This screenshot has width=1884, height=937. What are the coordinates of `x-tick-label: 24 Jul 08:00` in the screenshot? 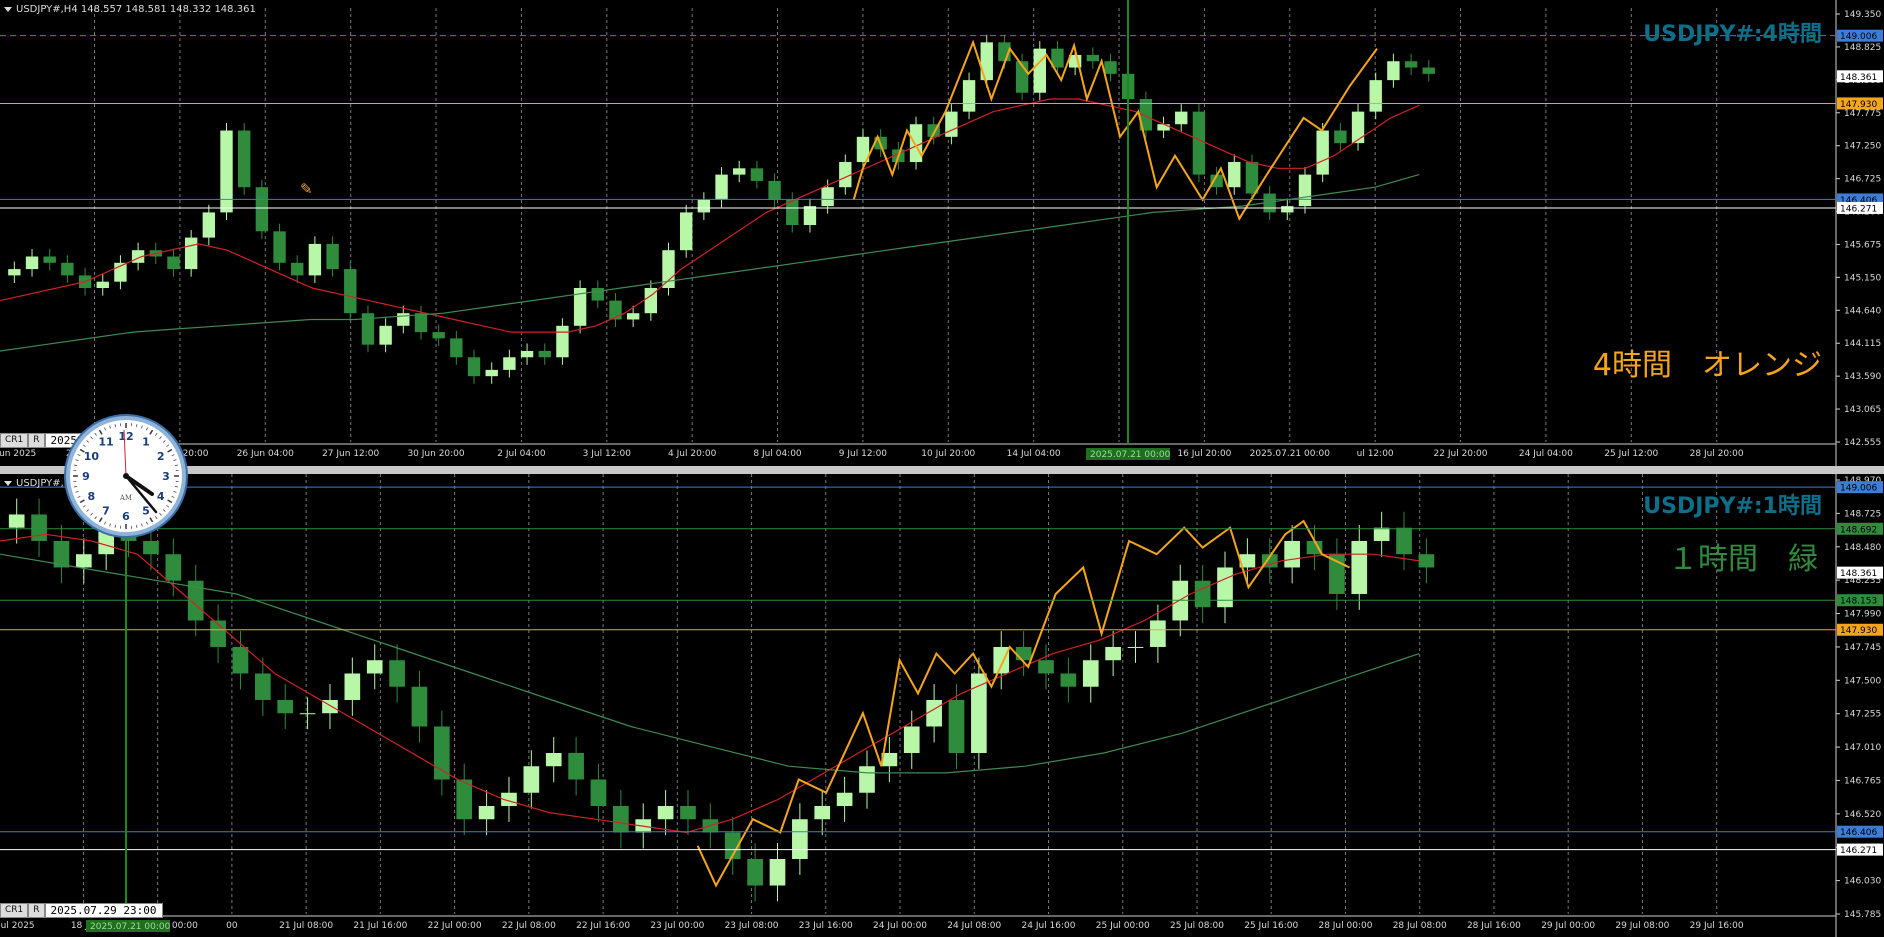 It's located at (974, 926).